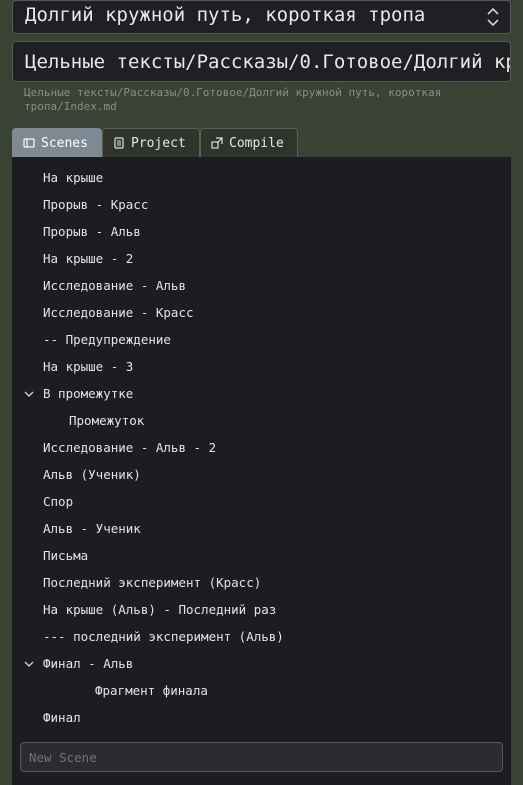  I want to click on scene-item: Прорыв - Альв, so click(92, 232).